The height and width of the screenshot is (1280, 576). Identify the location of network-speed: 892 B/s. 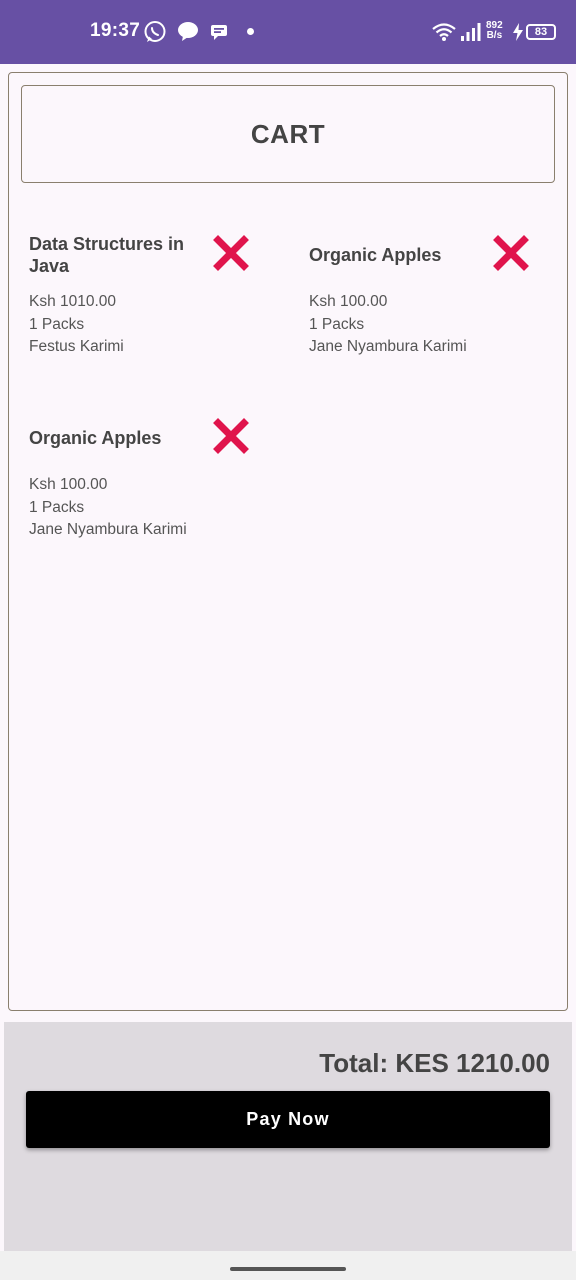
(494, 31).